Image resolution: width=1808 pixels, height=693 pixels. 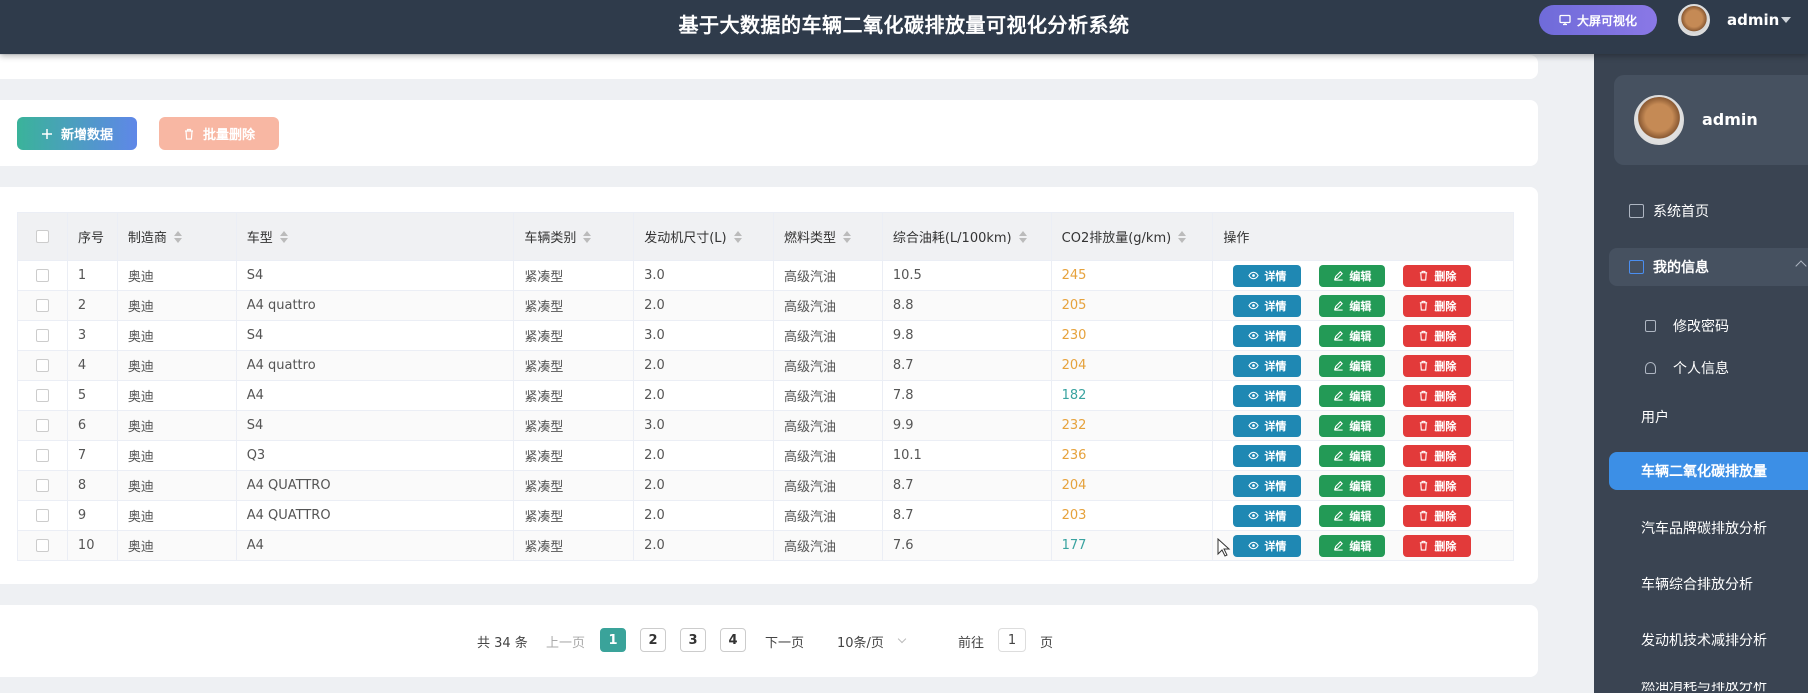 What do you see at coordinates (46, 133) in the screenshot?
I see `plus-icon` at bounding box center [46, 133].